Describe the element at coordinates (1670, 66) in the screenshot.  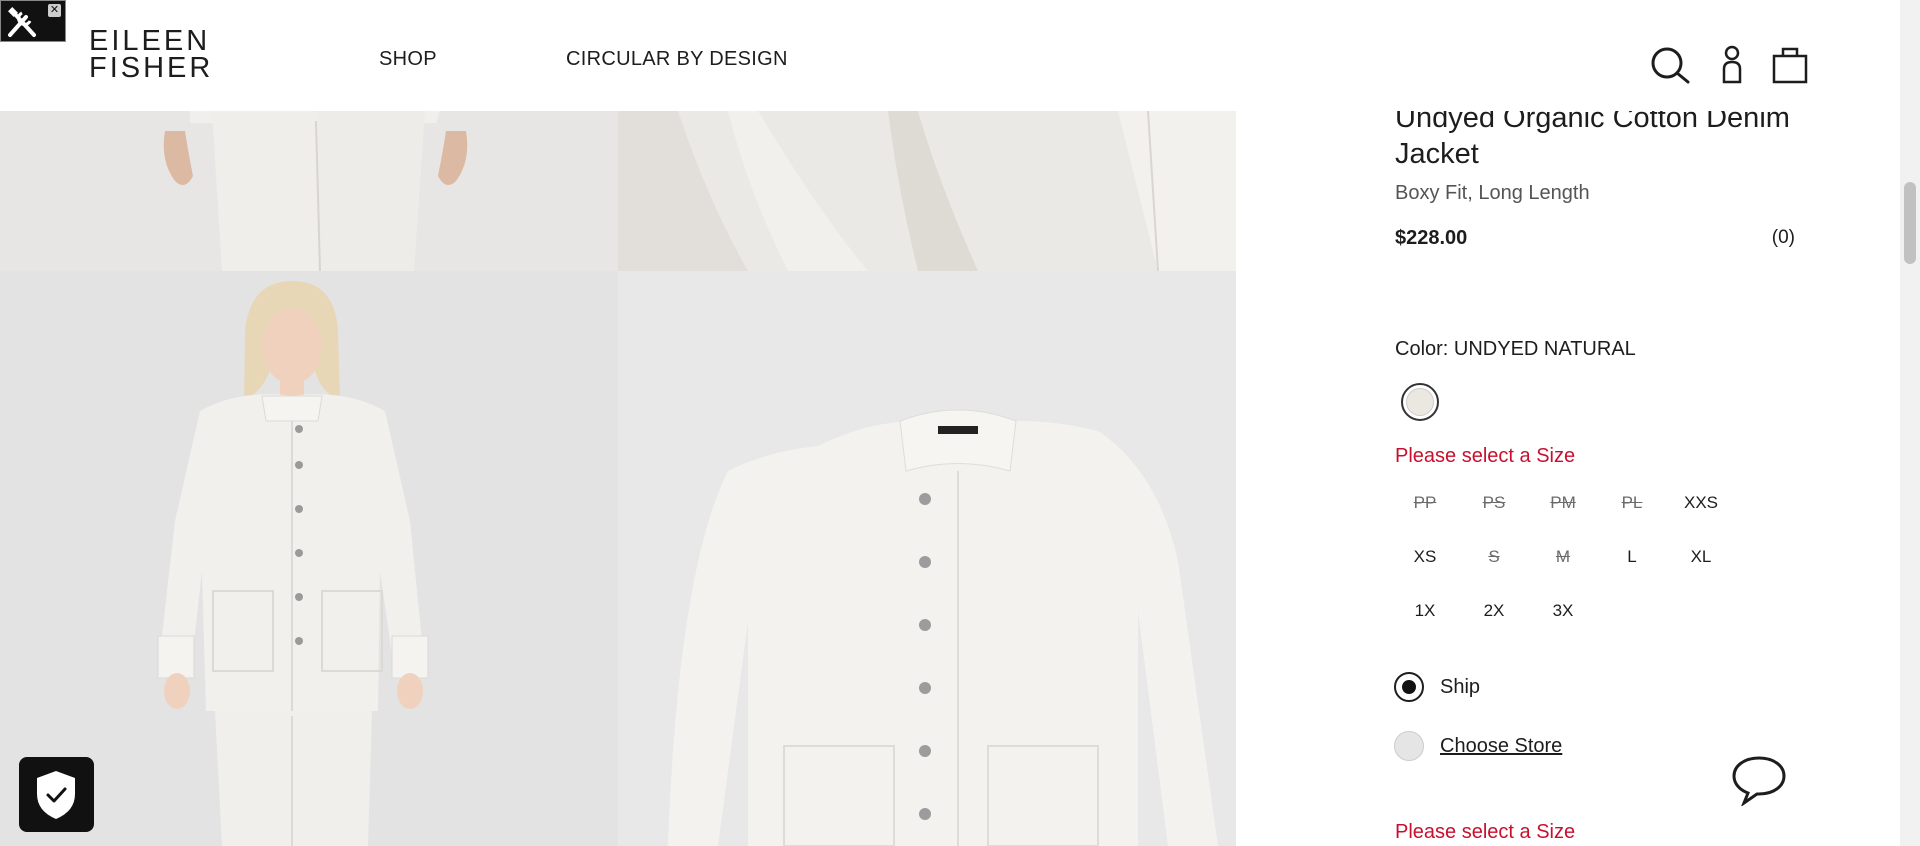
I see `search-icon` at that location.